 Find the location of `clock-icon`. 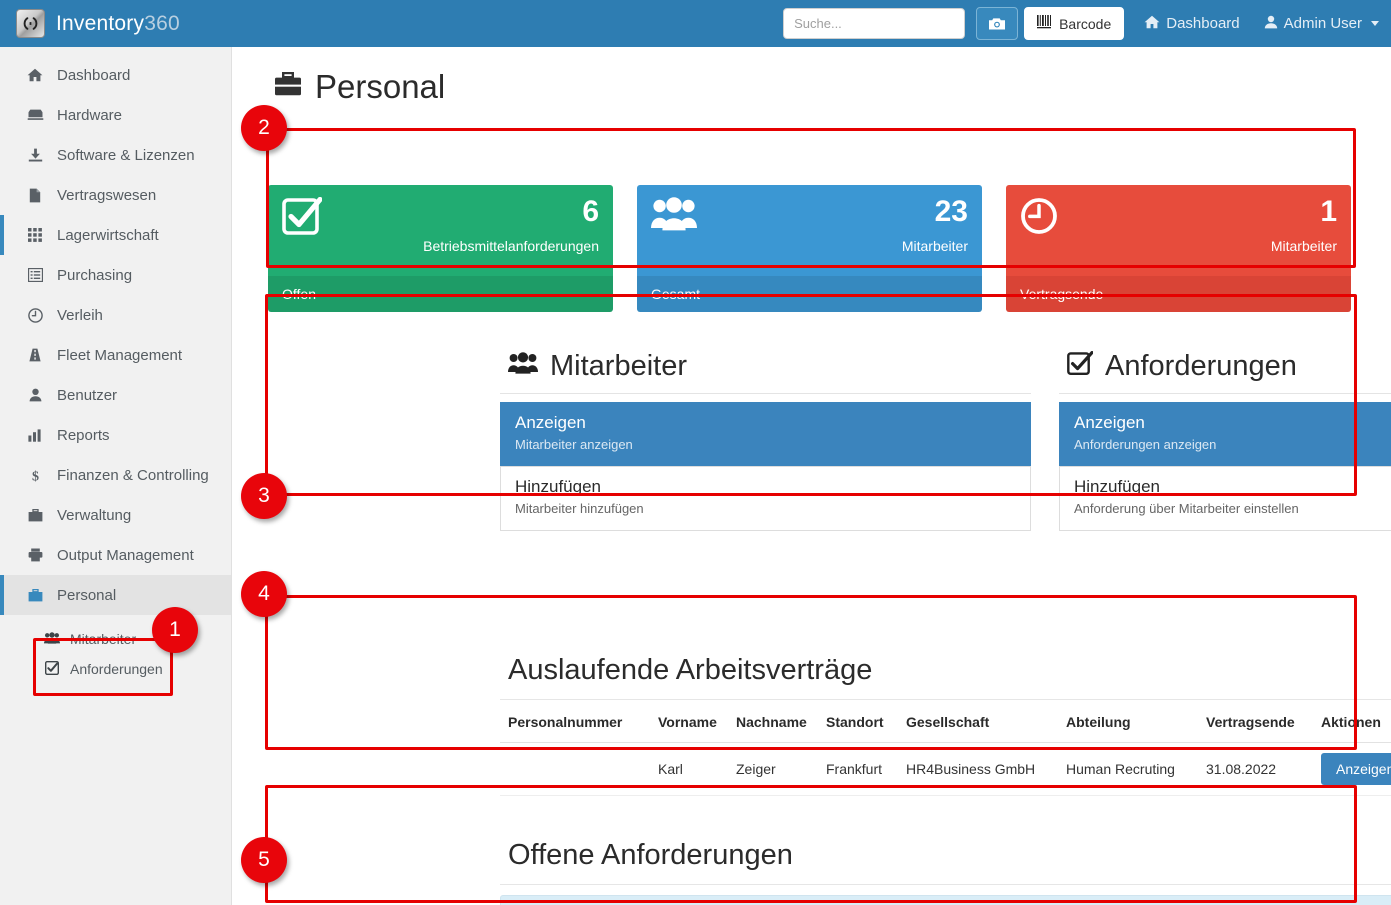

clock-icon is located at coordinates (35, 315).